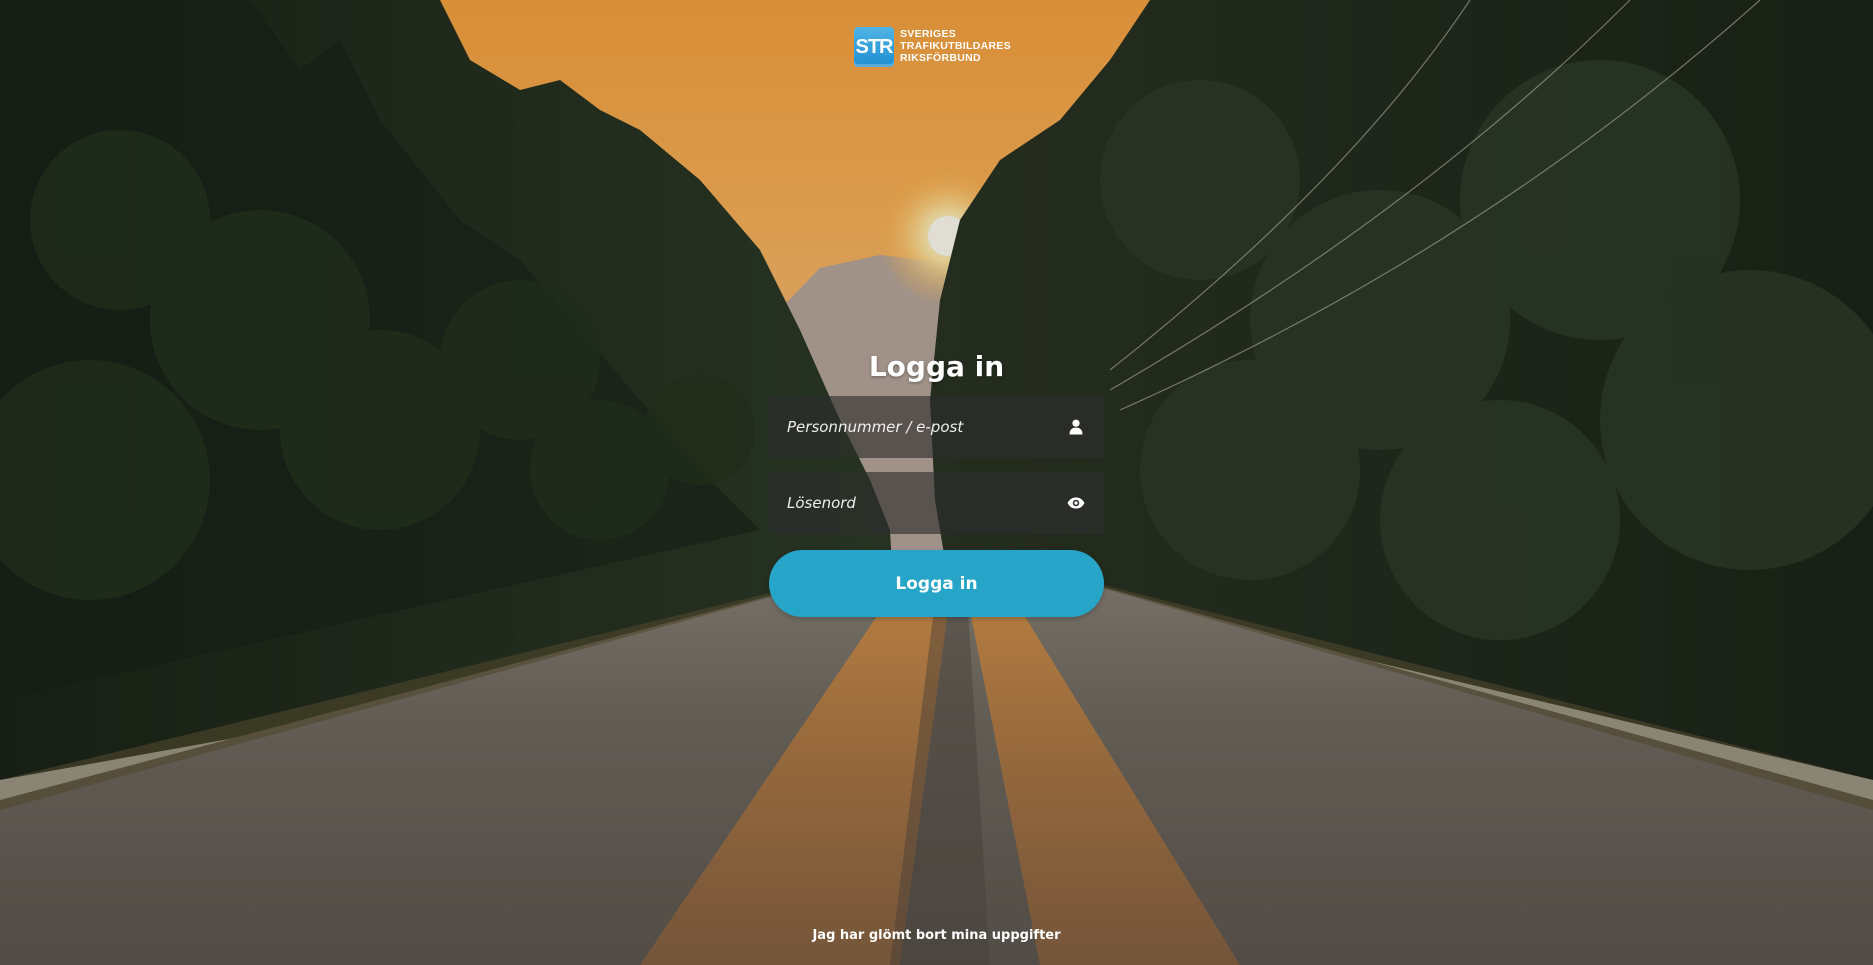 The height and width of the screenshot is (965, 1873). Describe the element at coordinates (1076, 427) in the screenshot. I see `user-icon` at that location.